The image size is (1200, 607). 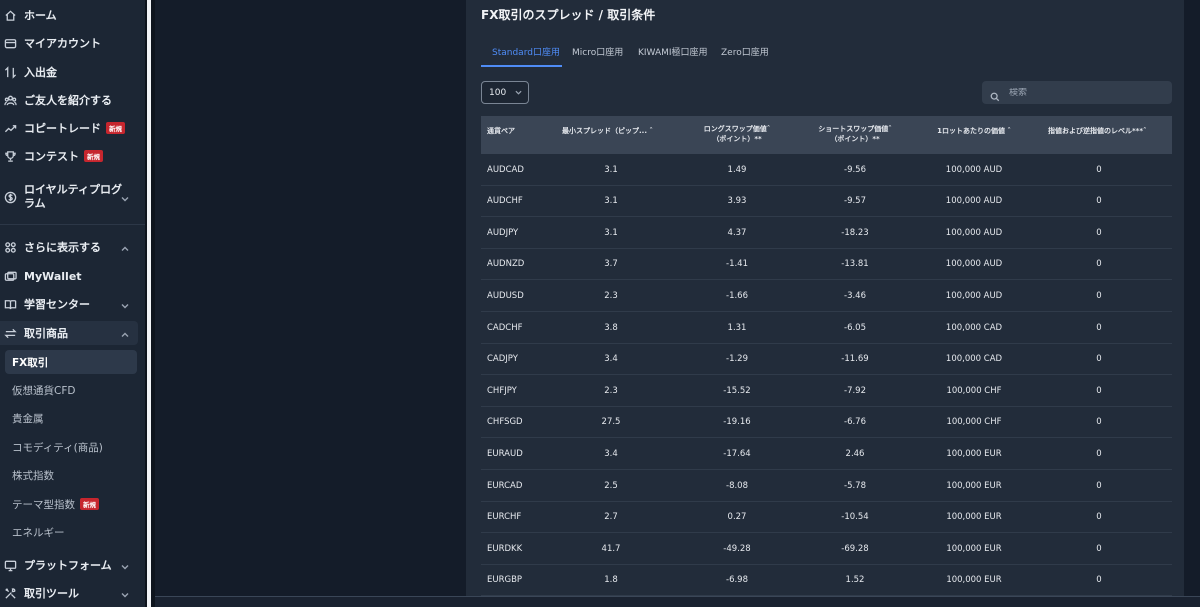 What do you see at coordinates (855, 517) in the screenshot?
I see `cell-short-swap: -10.54` at bounding box center [855, 517].